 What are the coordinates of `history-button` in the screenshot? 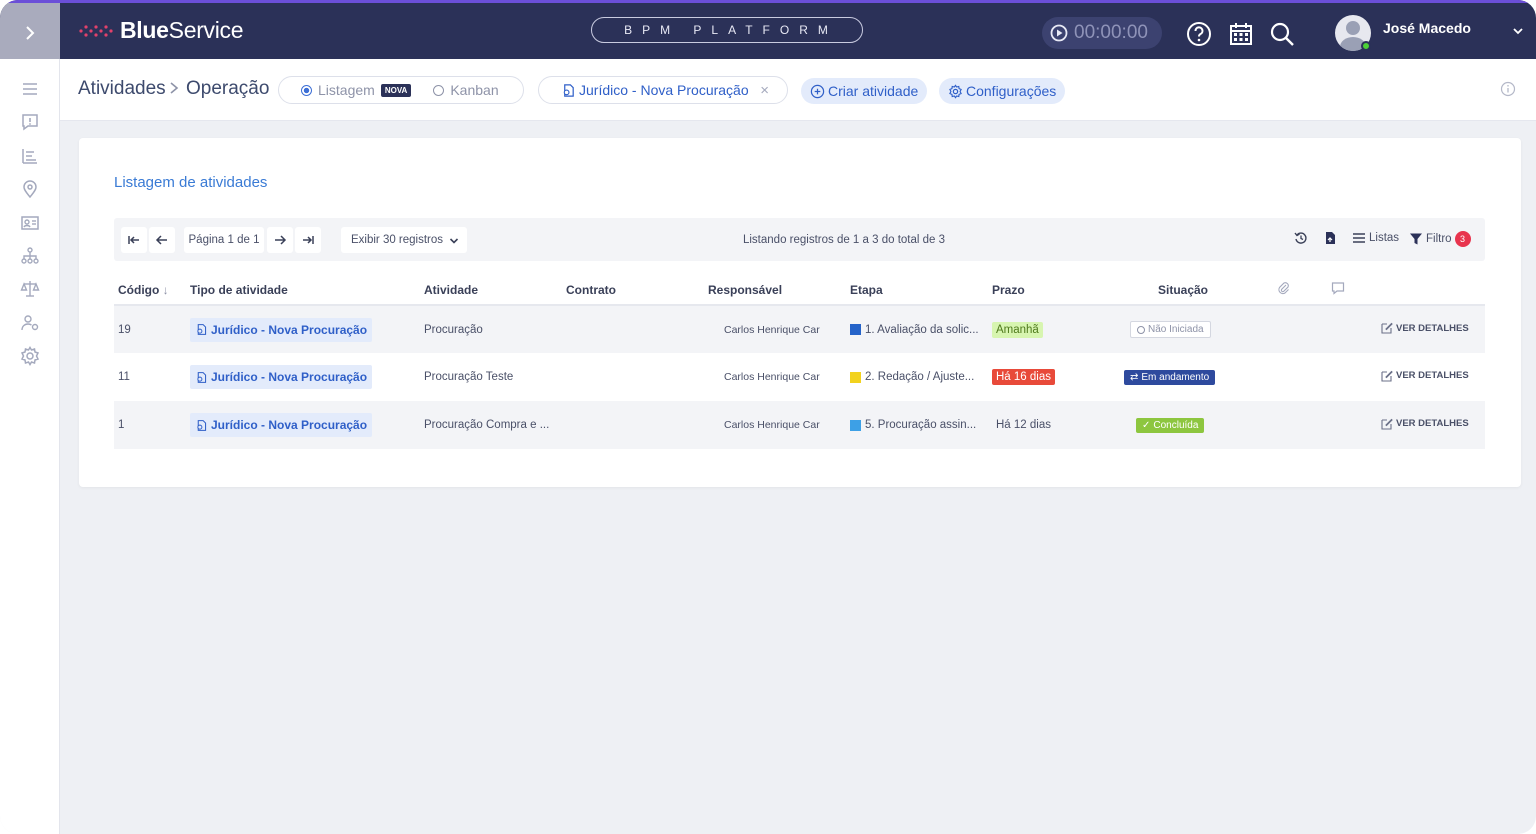 It's located at (1301, 238).